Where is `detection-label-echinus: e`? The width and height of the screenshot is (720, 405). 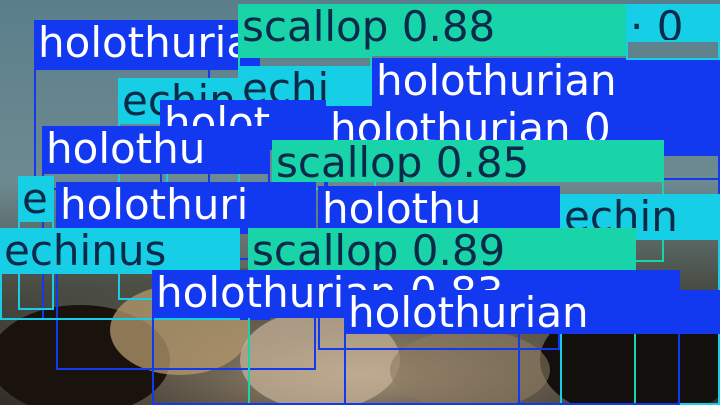
detection-label-echinus: e is located at coordinates (36, 198).